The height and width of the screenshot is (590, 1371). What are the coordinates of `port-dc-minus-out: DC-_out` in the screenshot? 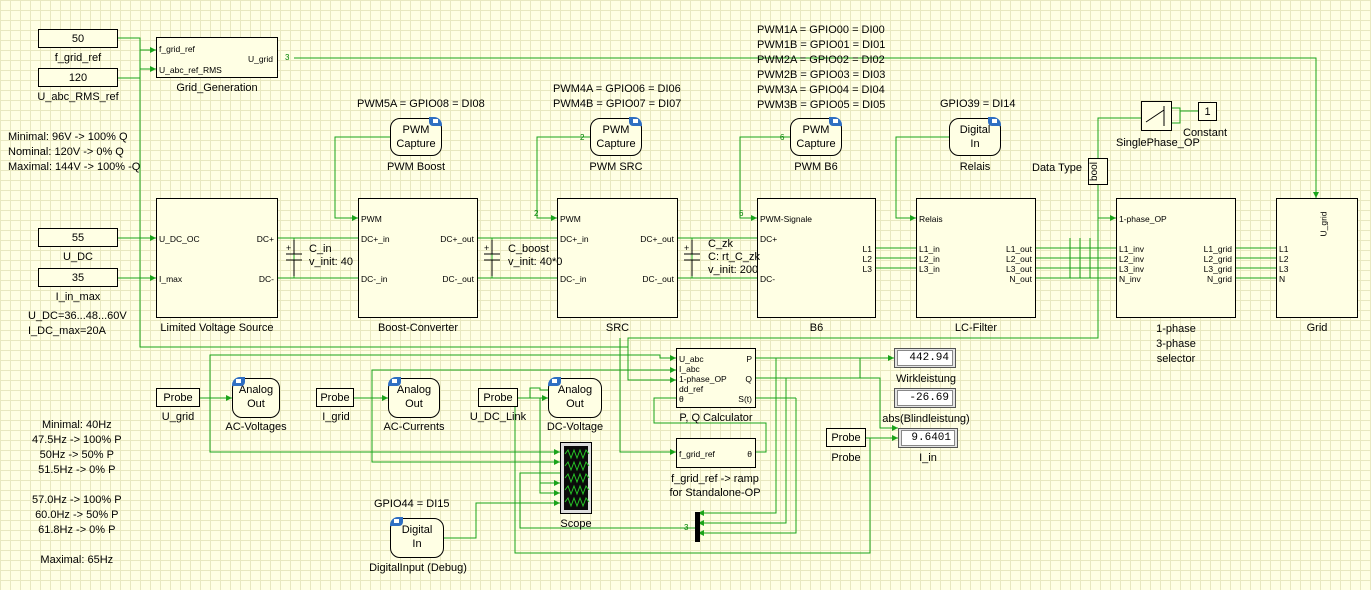 It's located at (458, 279).